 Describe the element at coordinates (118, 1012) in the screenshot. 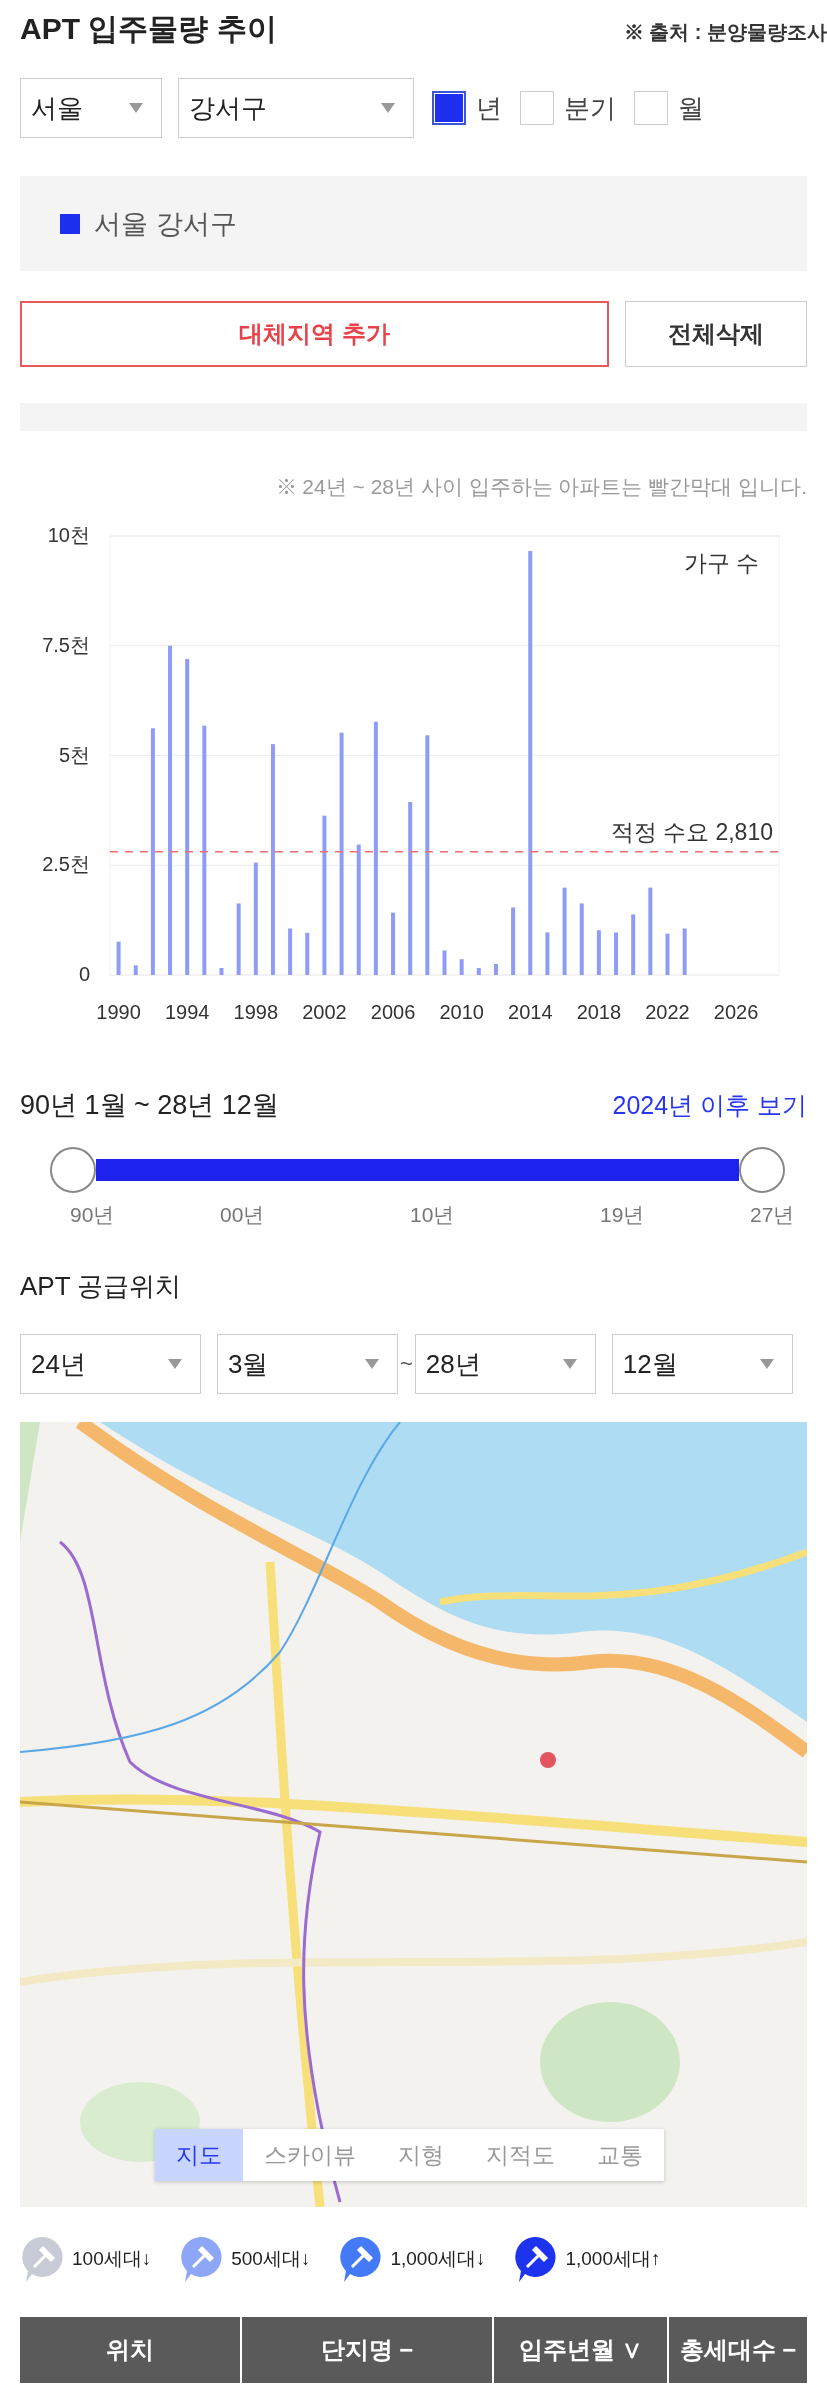

I see `x-axis-label: 1990` at that location.